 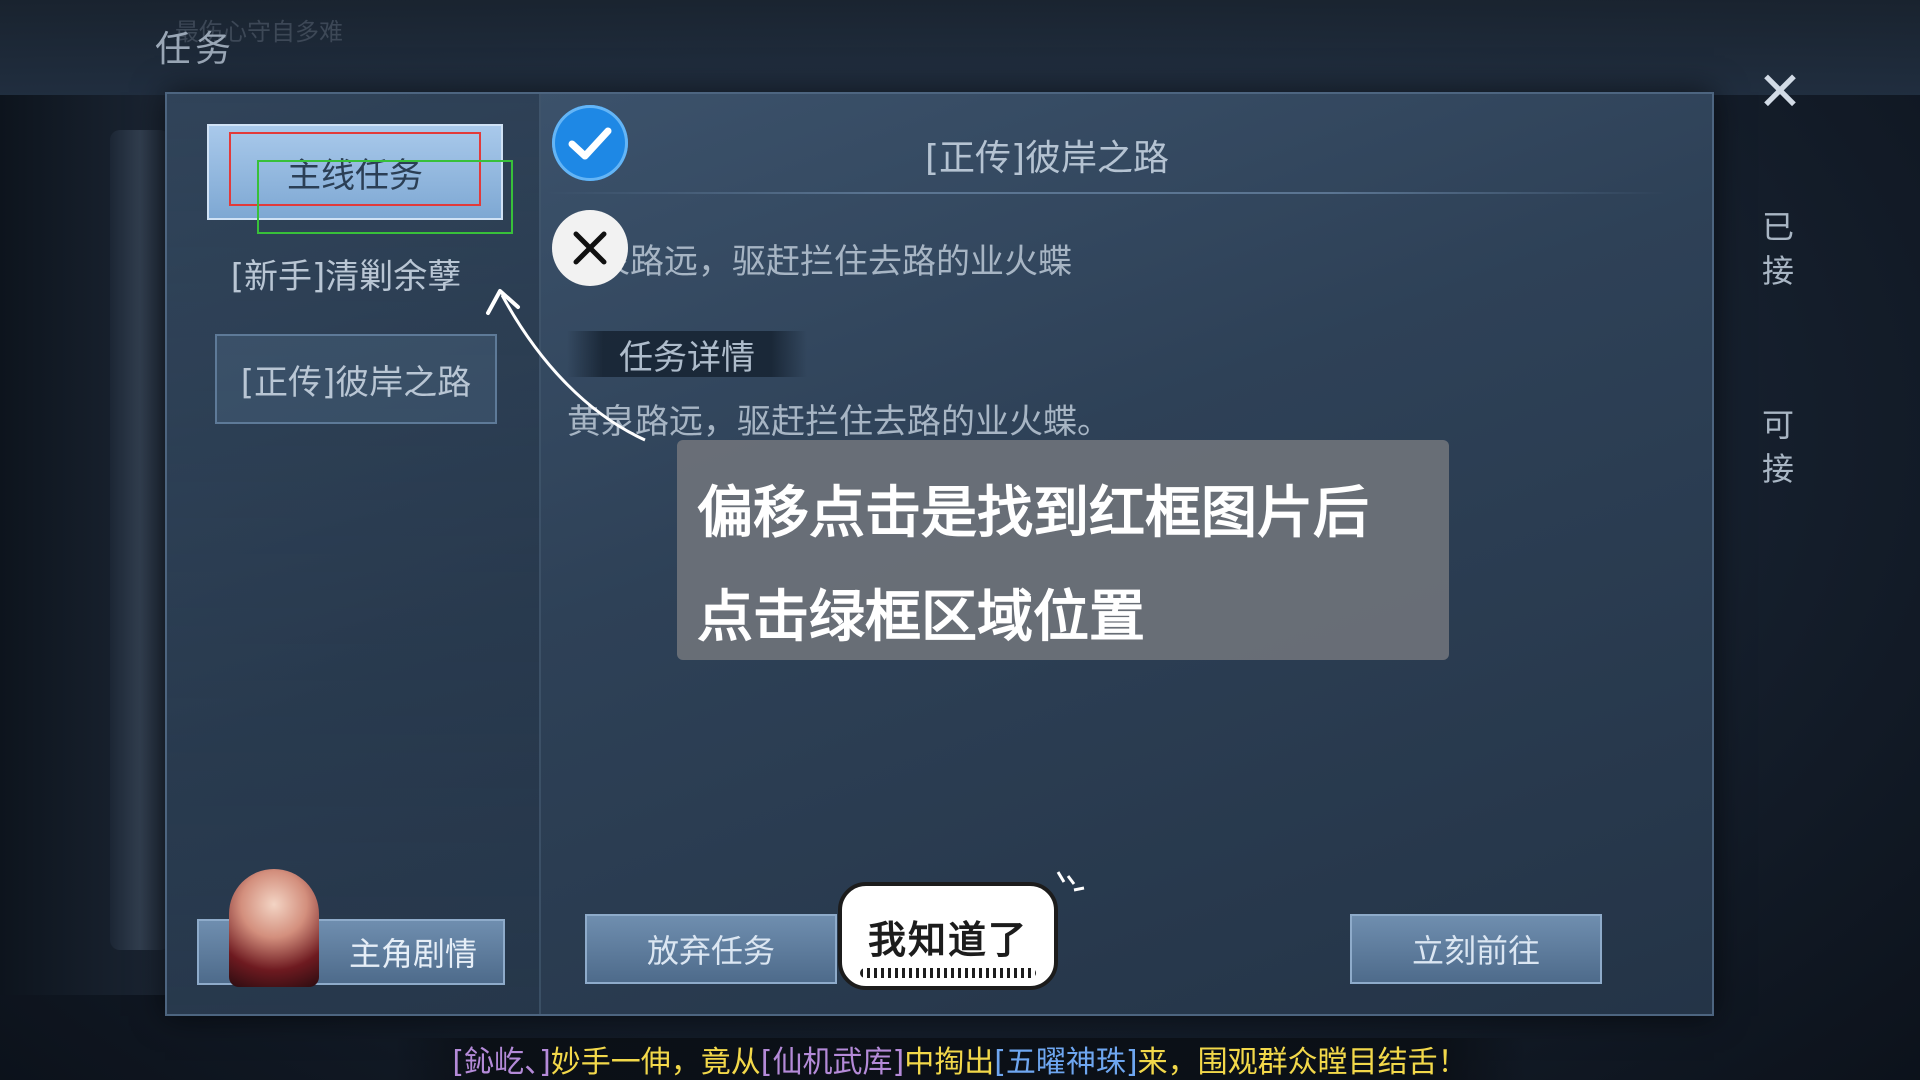 I want to click on story-button-label: 主角剧情, so click(x=412, y=954).